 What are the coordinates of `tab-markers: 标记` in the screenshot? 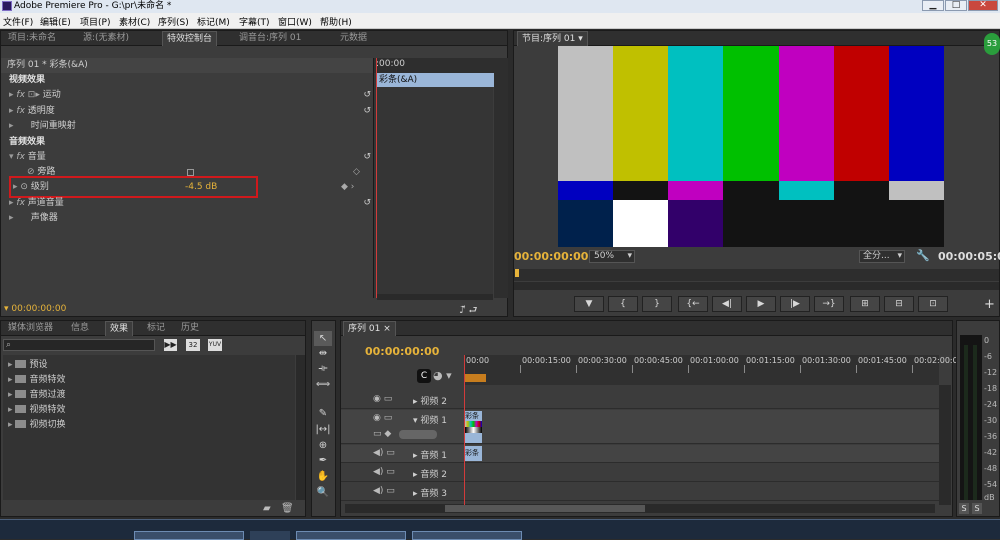 It's located at (156, 328).